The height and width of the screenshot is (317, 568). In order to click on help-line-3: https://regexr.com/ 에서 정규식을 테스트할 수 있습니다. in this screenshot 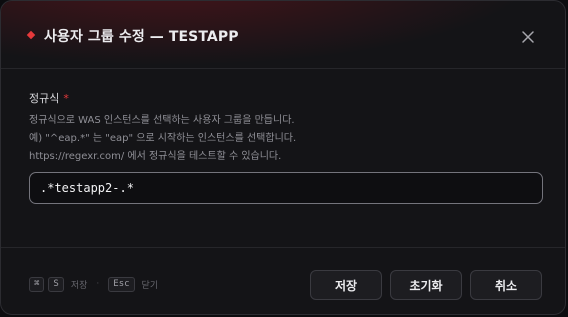, I will do `click(155, 156)`.